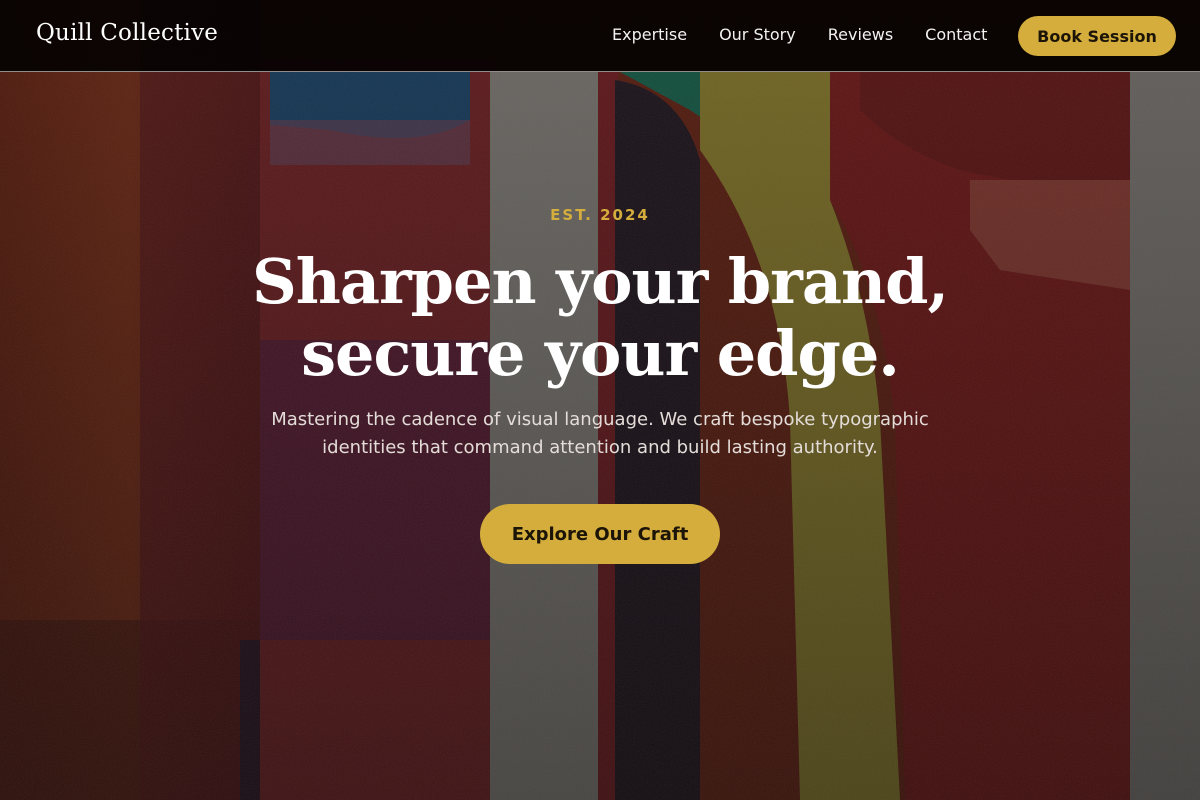 Image resolution: width=1200 pixels, height=800 pixels. What do you see at coordinates (600, 534) in the screenshot?
I see `explore-craft-button: Explore Our Craft` at bounding box center [600, 534].